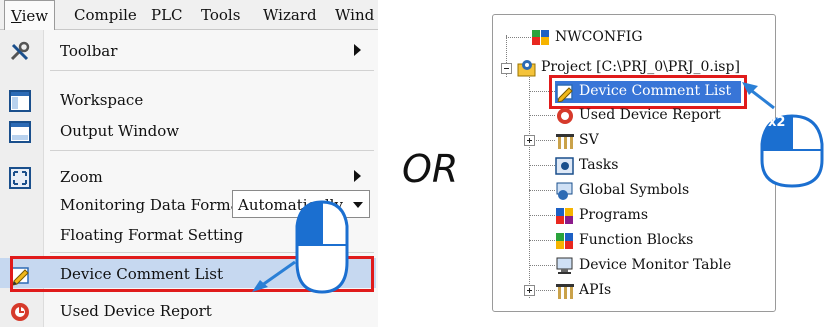 The width and height of the screenshot is (835, 327). Describe the element at coordinates (430, 169) in the screenshot. I see `or-label: OR` at that location.